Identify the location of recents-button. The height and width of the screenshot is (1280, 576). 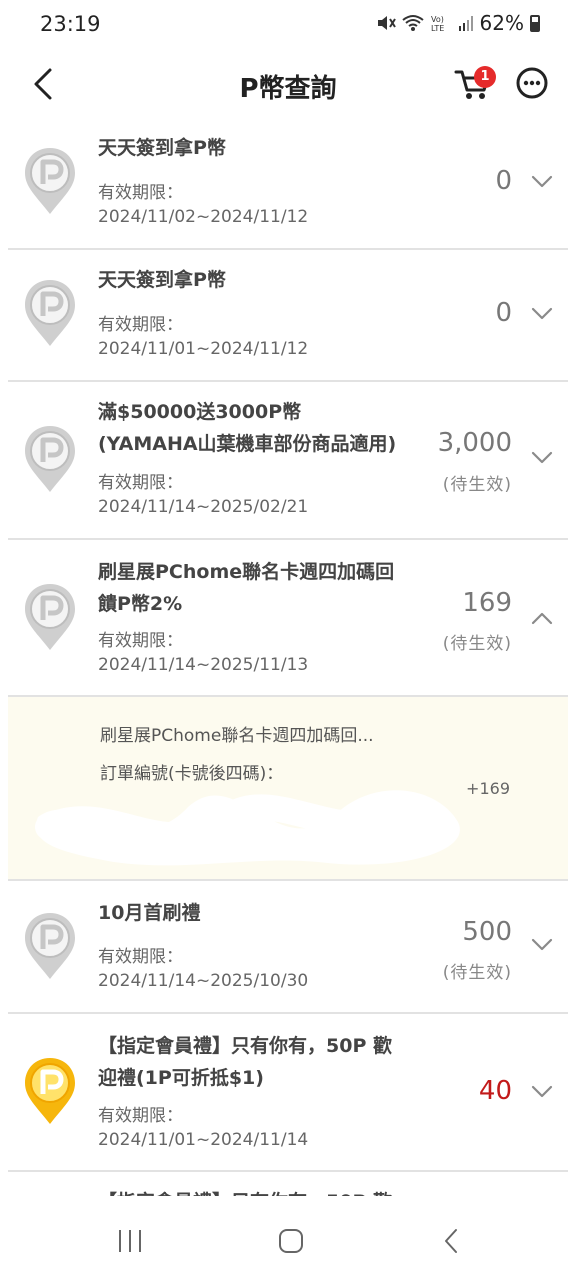
(130, 1241).